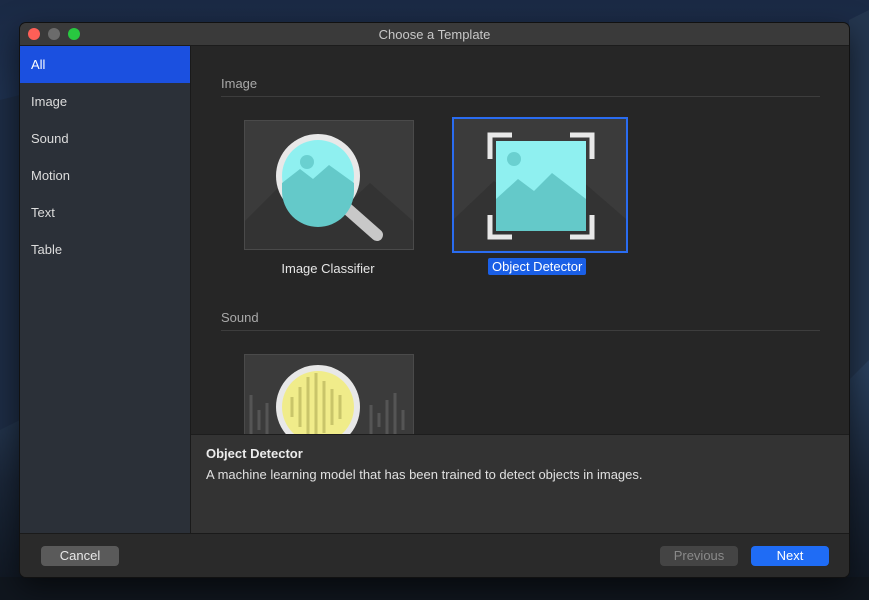 This screenshot has height=600, width=869. I want to click on image-classifier-label: Image Classifier, so click(328, 268).